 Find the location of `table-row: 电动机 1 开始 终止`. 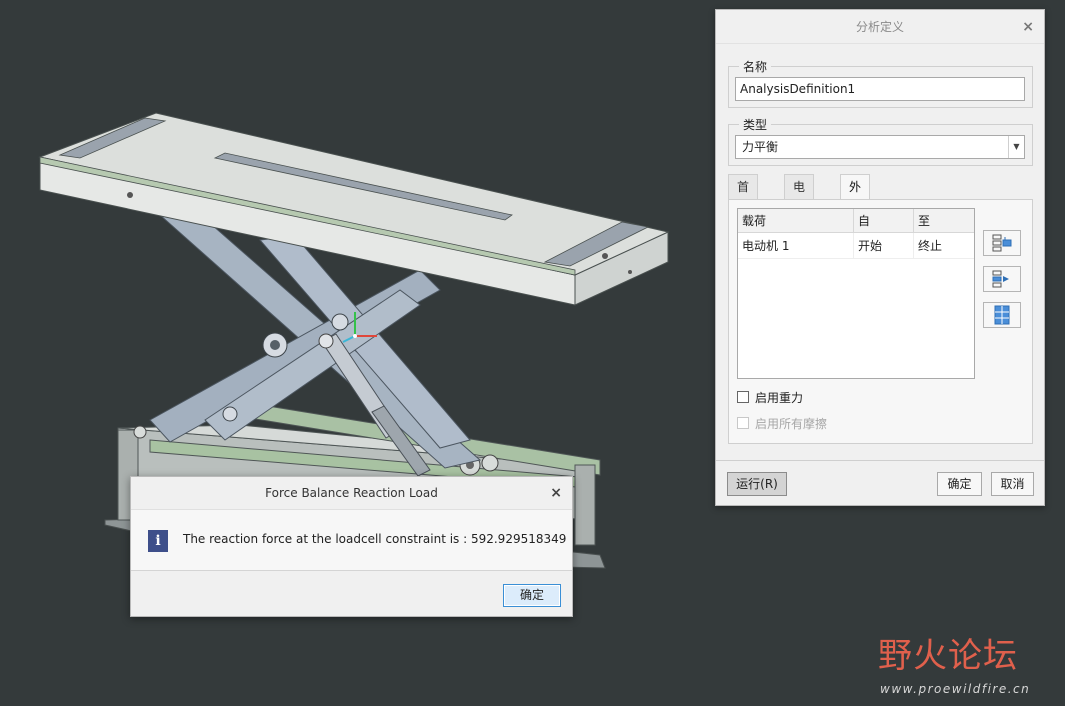

table-row: 电动机 1 开始 终止 is located at coordinates (856, 246).